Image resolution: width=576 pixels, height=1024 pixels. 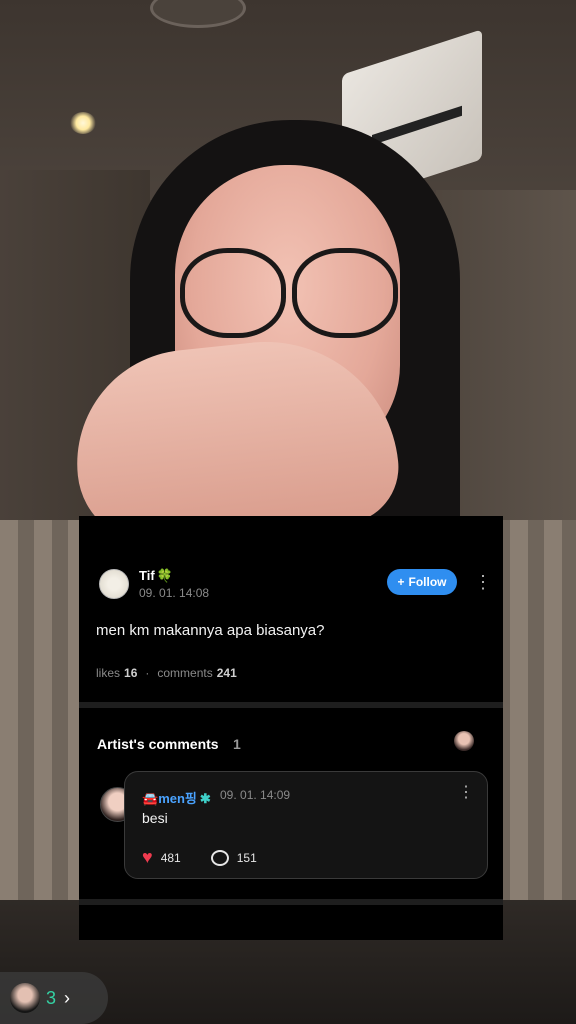 I want to click on artist-comments-title: Artist's comments, so click(x=158, y=744).